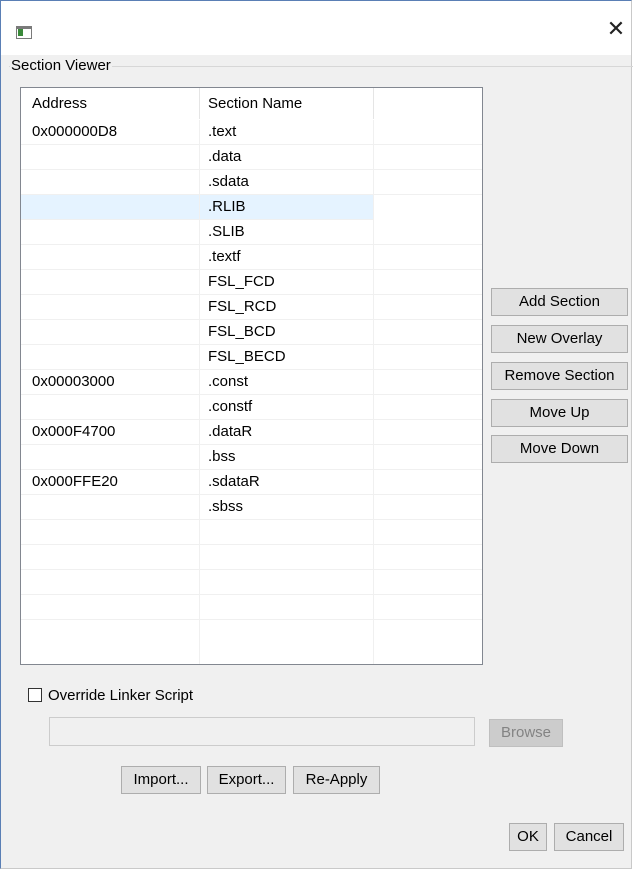 The image size is (633, 872). I want to click on table-row: FSL_RCD, so click(251, 307).